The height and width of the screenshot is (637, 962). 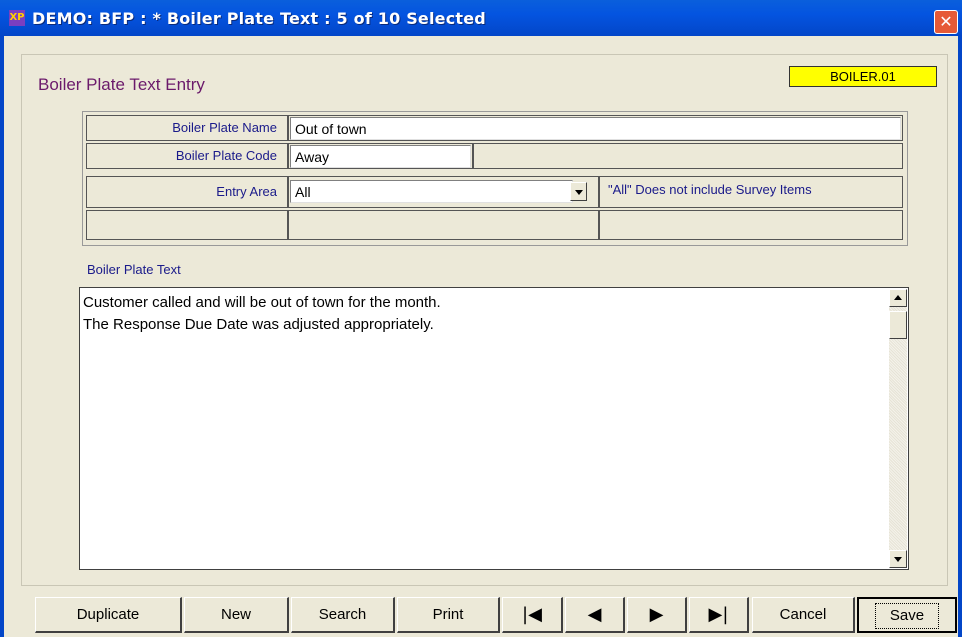 I want to click on close-button: ✕, so click(x=946, y=22).